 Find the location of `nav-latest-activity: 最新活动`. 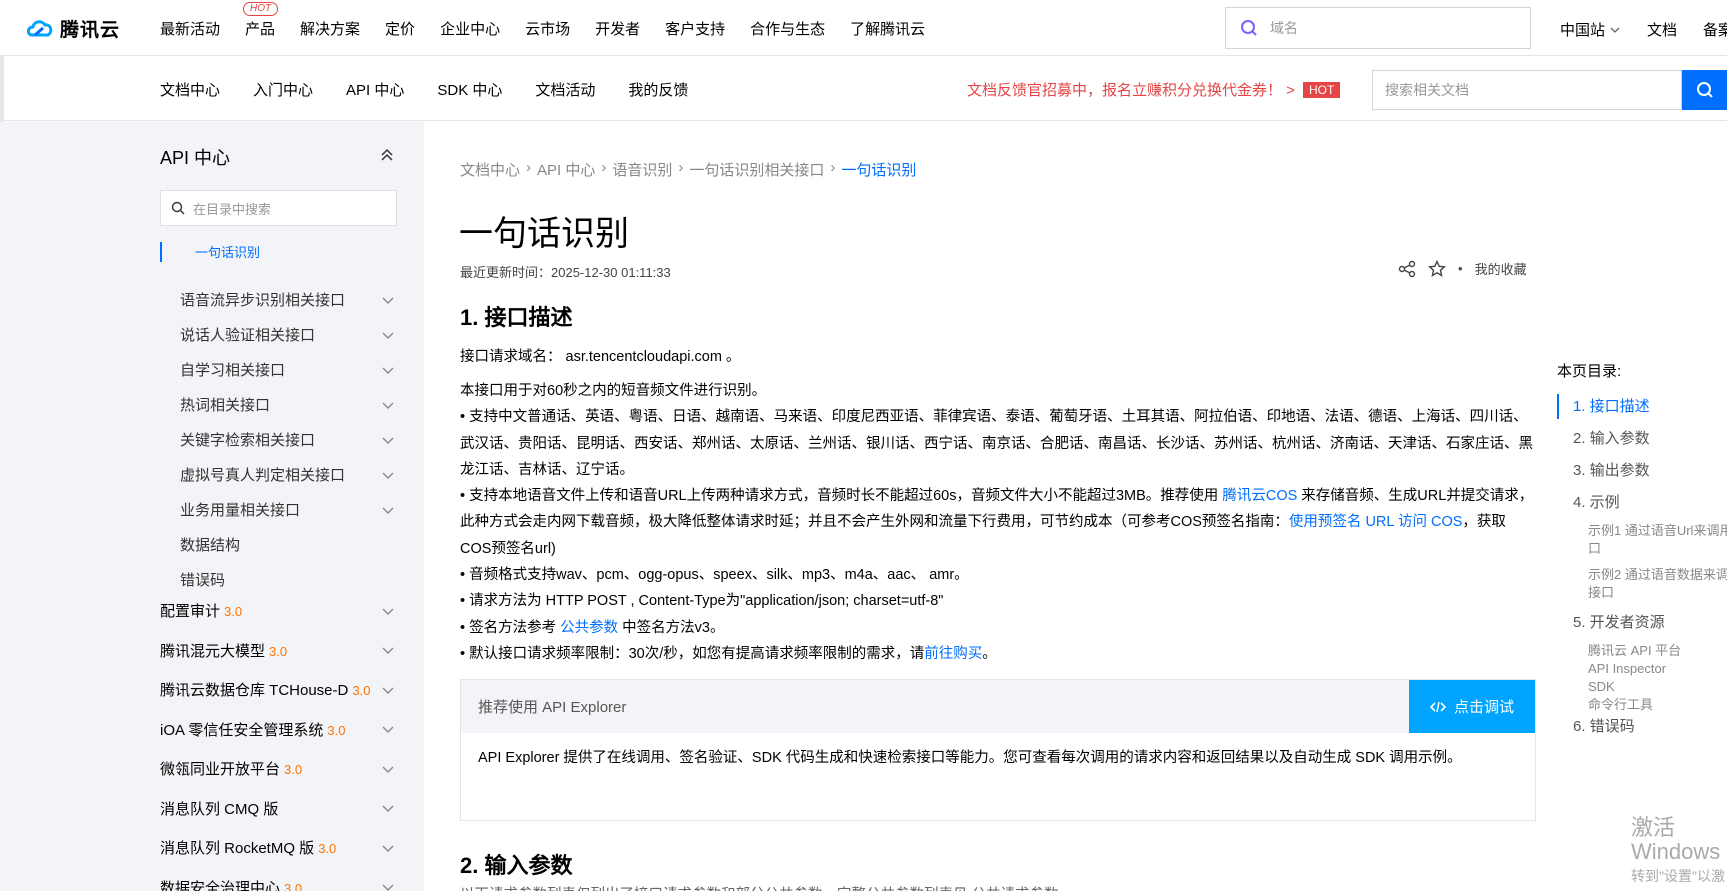

nav-latest-activity: 最新活动 is located at coordinates (190, 28).